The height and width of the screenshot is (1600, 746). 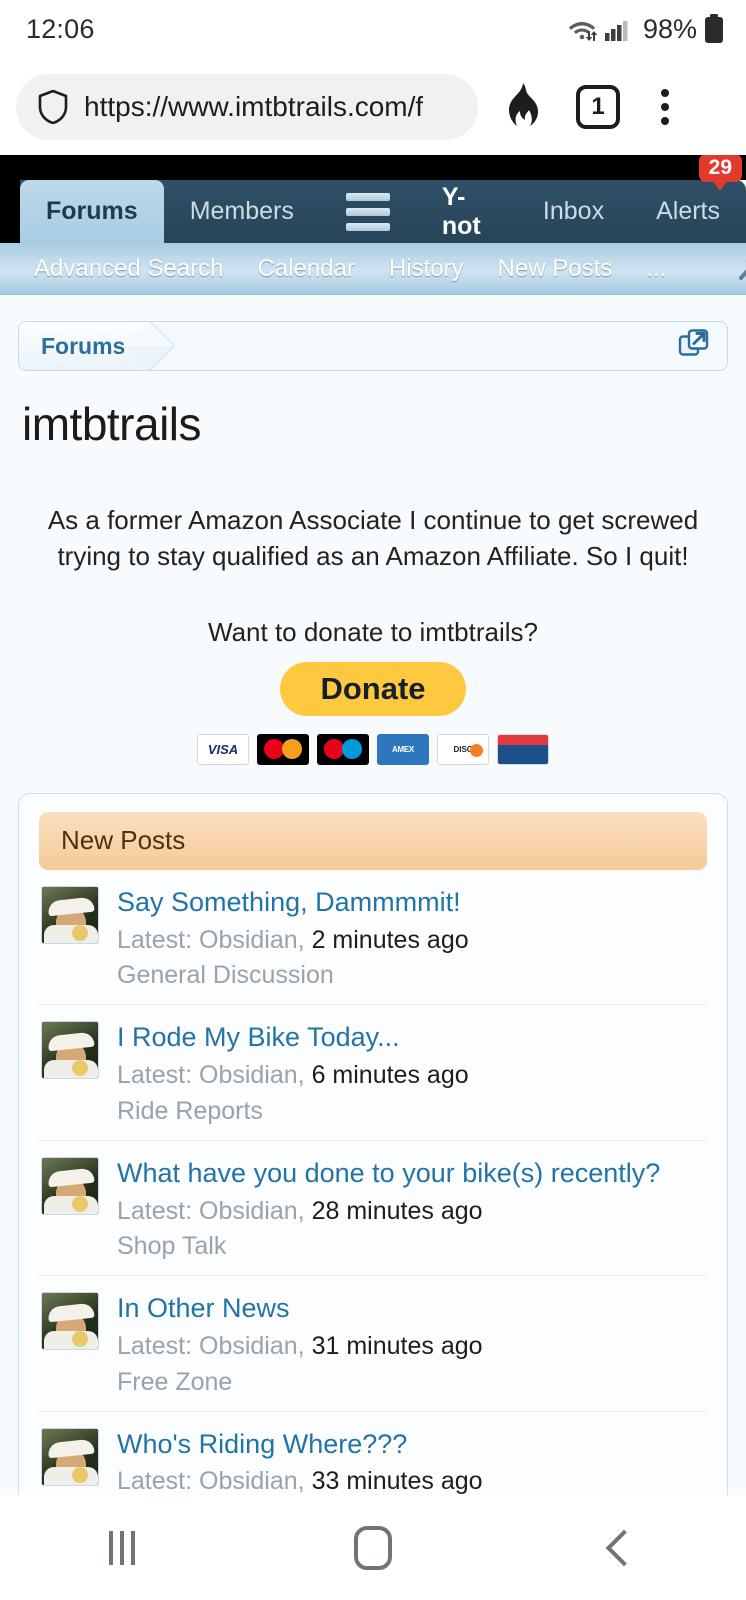 I want to click on nav-tab-forums-label: Forums, so click(x=92, y=211).